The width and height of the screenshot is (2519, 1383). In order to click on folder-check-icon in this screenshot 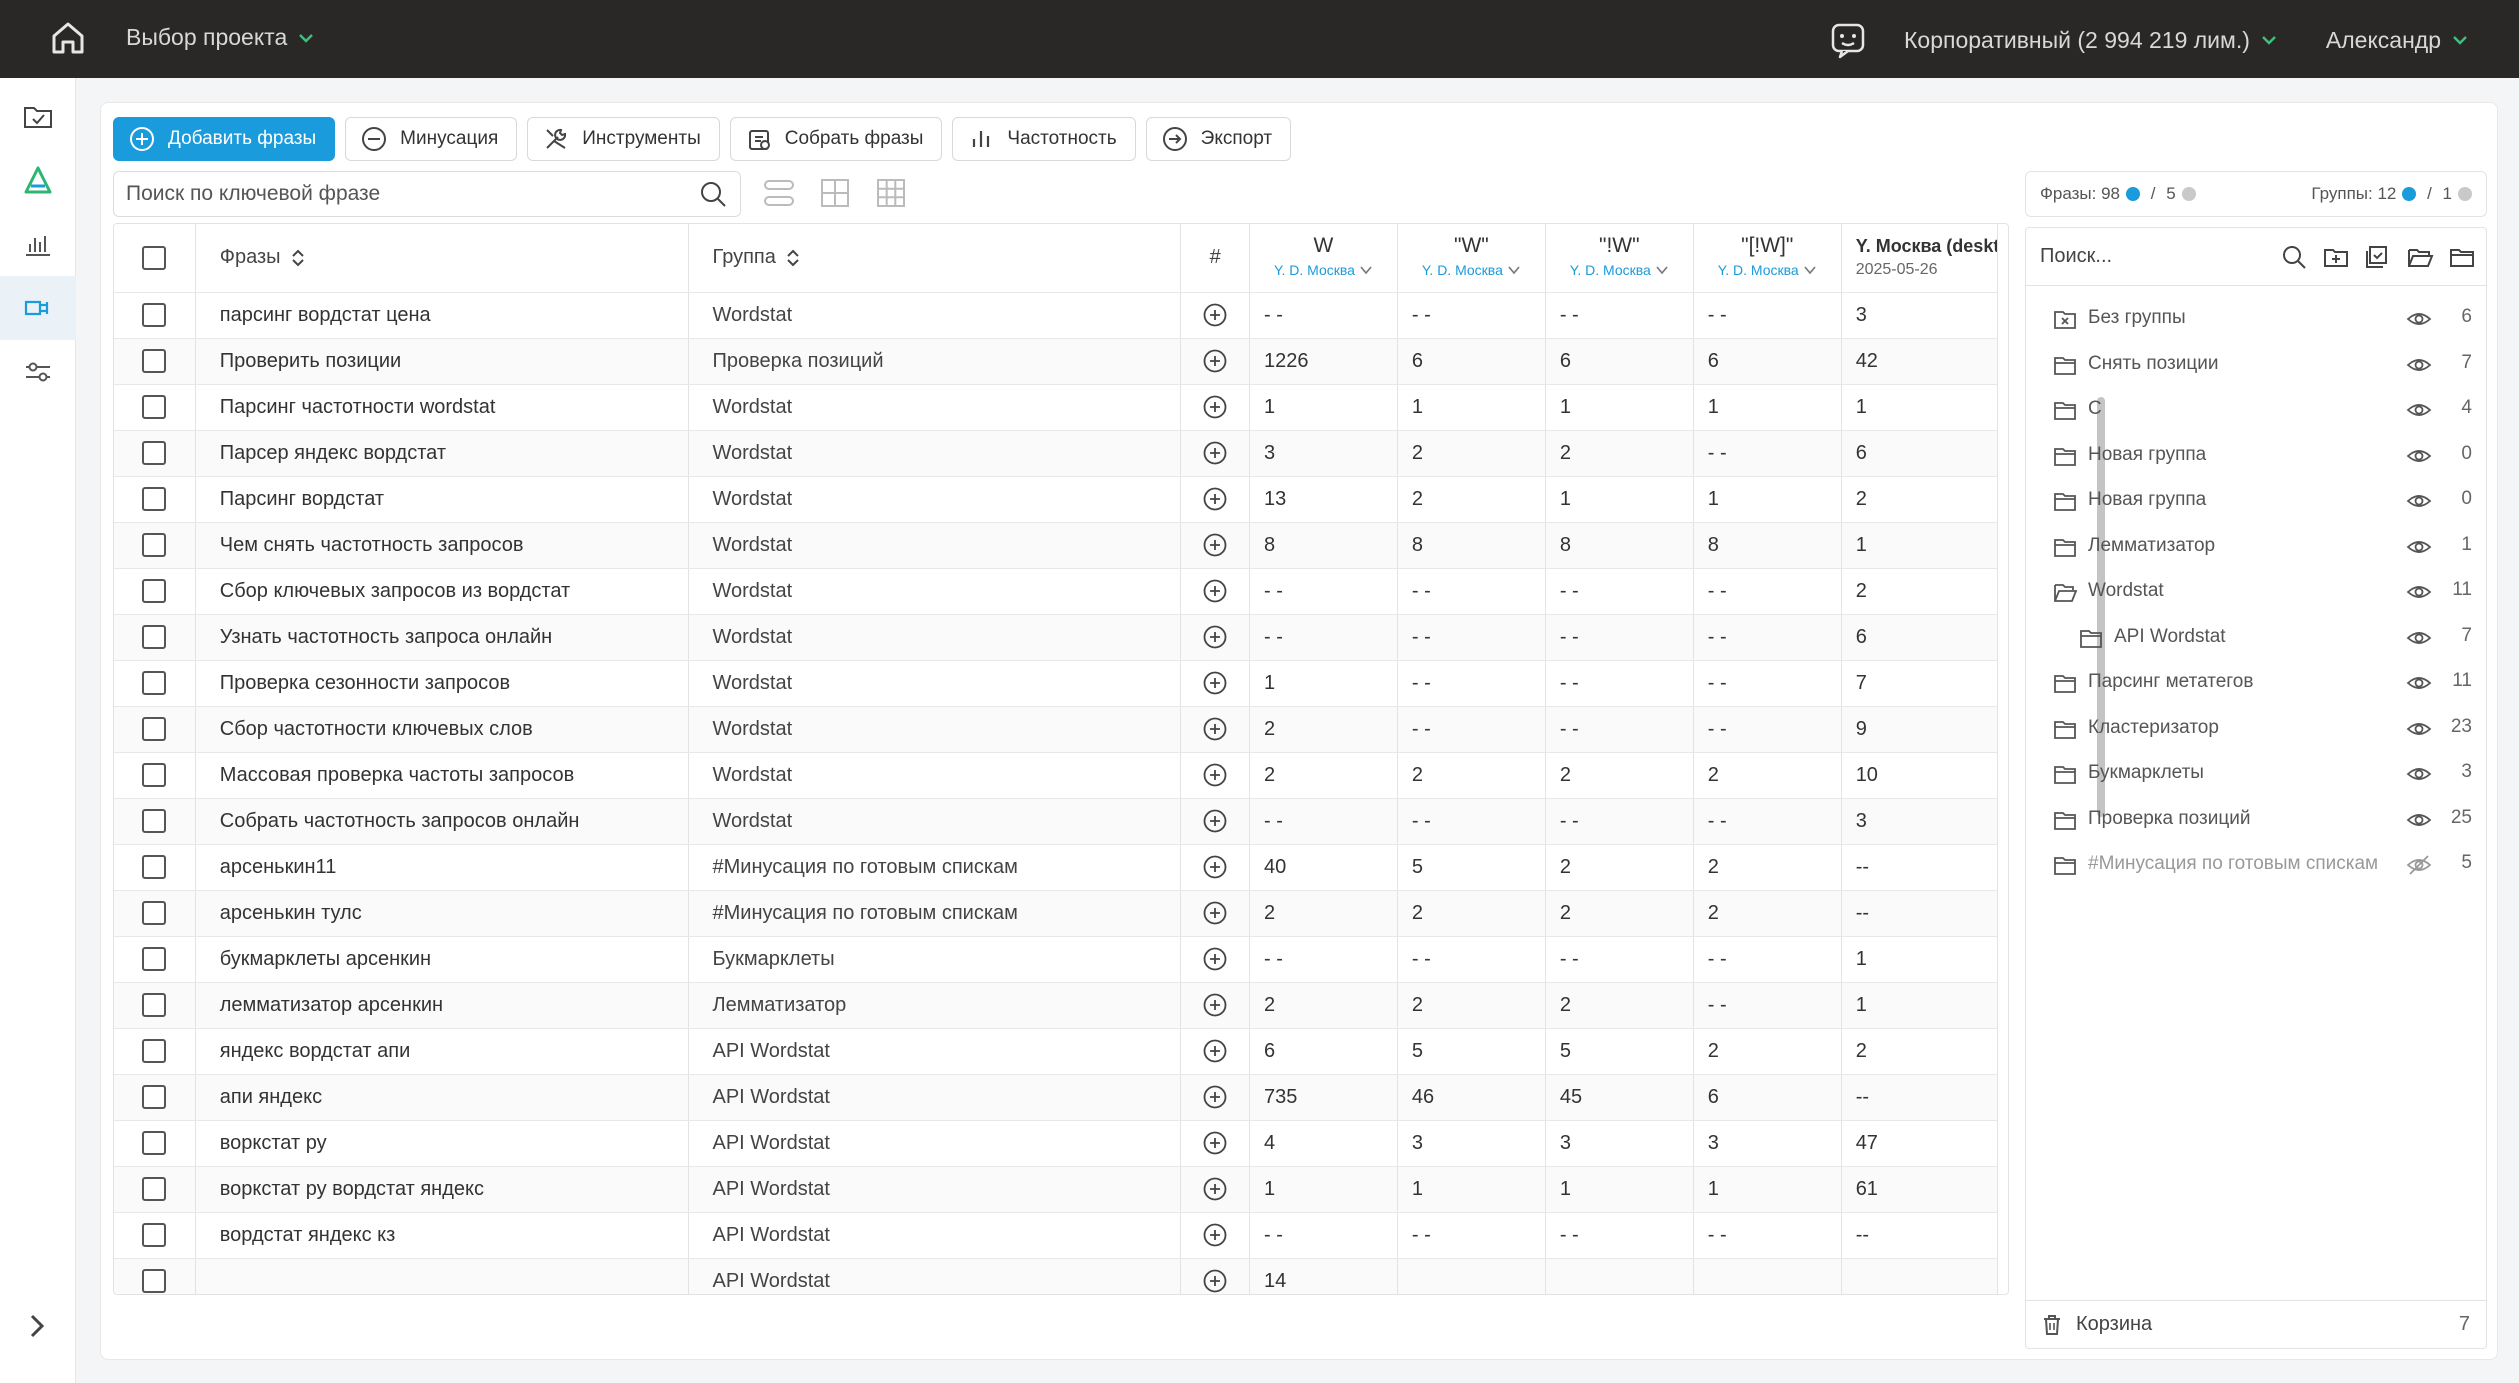, I will do `click(2378, 257)`.